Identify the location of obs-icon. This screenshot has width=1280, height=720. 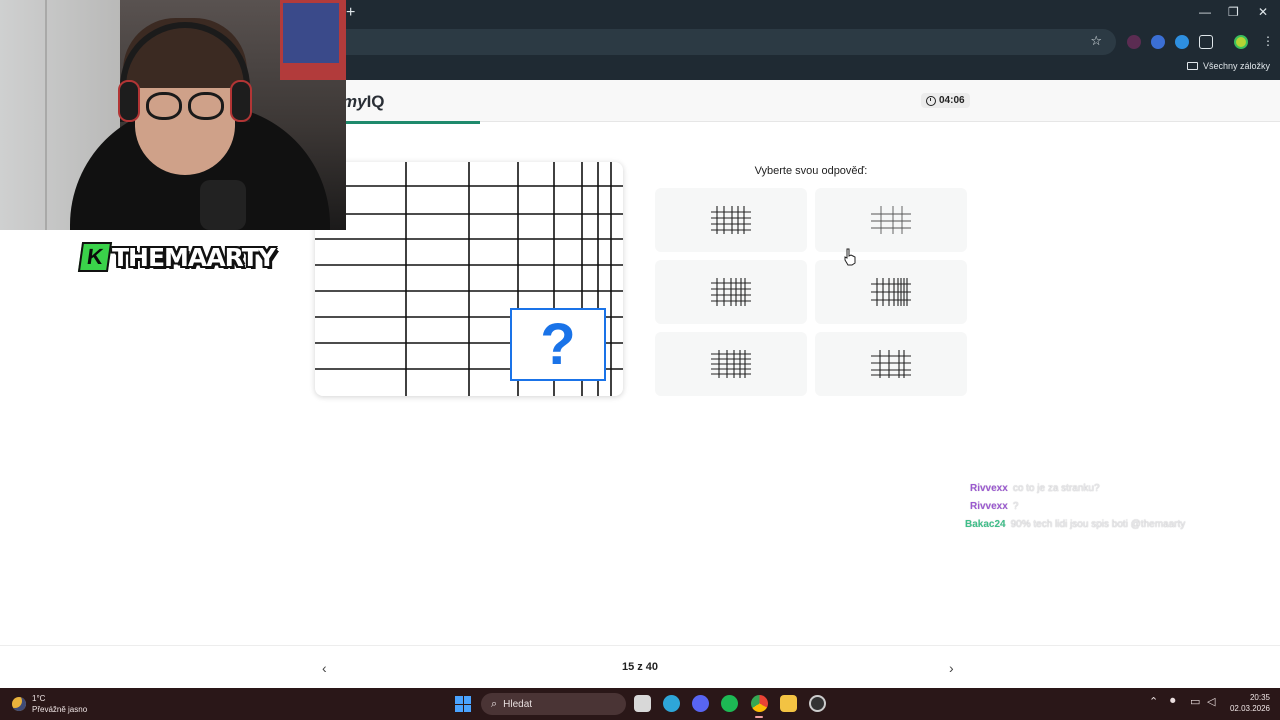
(817, 703).